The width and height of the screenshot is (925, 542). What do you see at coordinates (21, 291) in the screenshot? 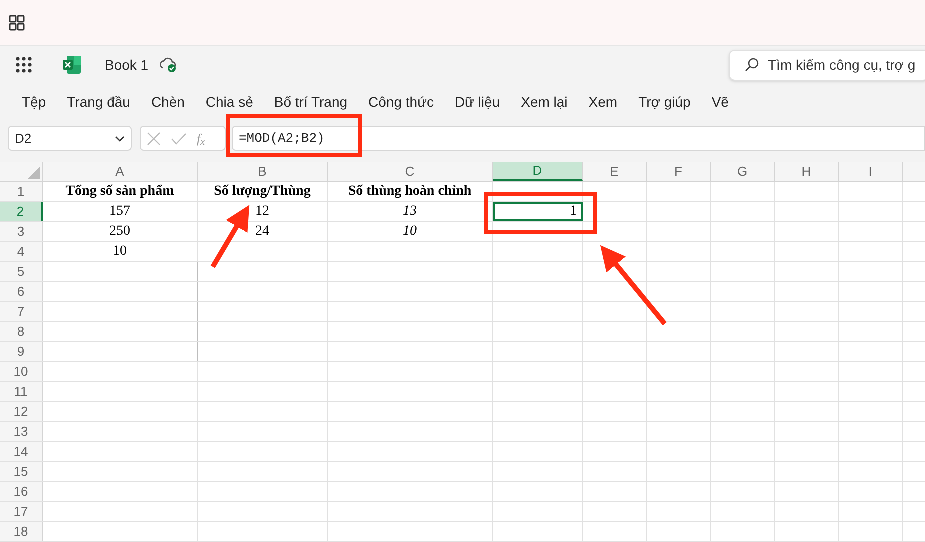
I see `row-header: 6` at bounding box center [21, 291].